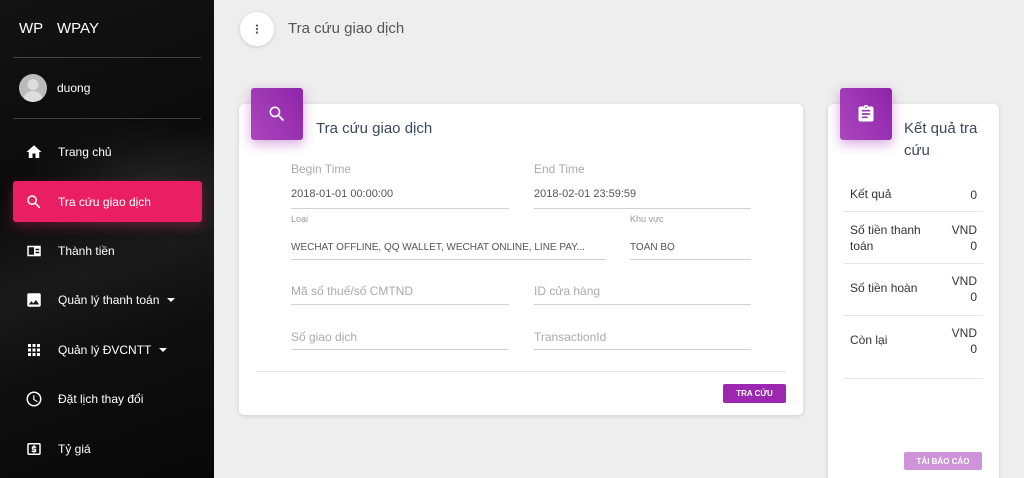 The image size is (1024, 478). I want to click on receipt-icon, so click(34, 251).